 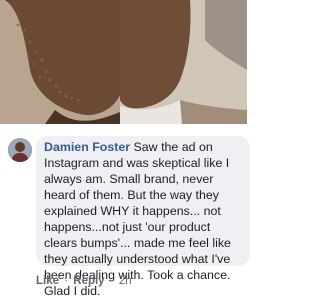 What do you see at coordinates (87, 147) in the screenshot?
I see `comment-author: Damien Foster` at bounding box center [87, 147].